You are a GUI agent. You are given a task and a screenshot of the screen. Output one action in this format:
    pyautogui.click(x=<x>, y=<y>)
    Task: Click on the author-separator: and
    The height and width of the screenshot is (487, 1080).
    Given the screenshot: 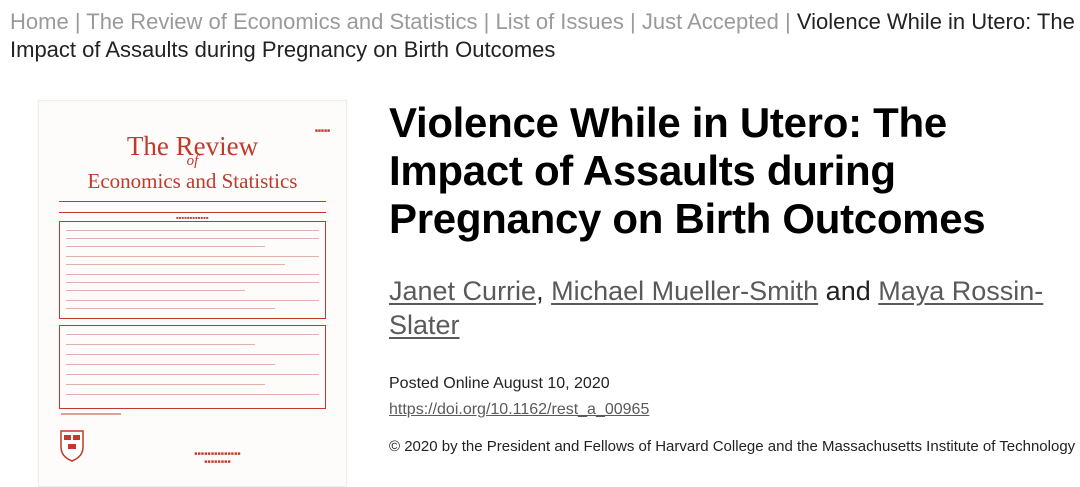 What is the action you would take?
    pyautogui.click(x=848, y=291)
    